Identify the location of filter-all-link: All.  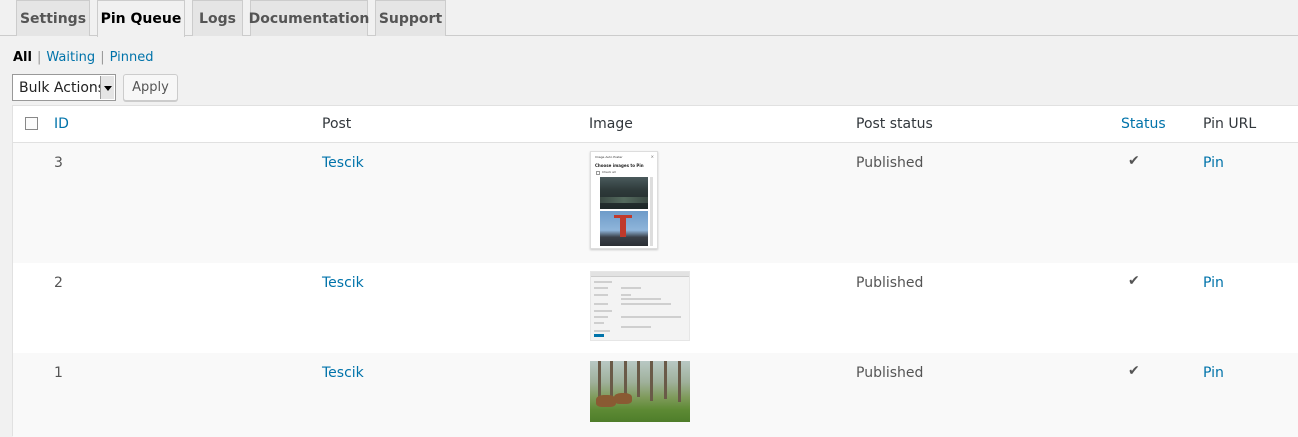
(22, 57).